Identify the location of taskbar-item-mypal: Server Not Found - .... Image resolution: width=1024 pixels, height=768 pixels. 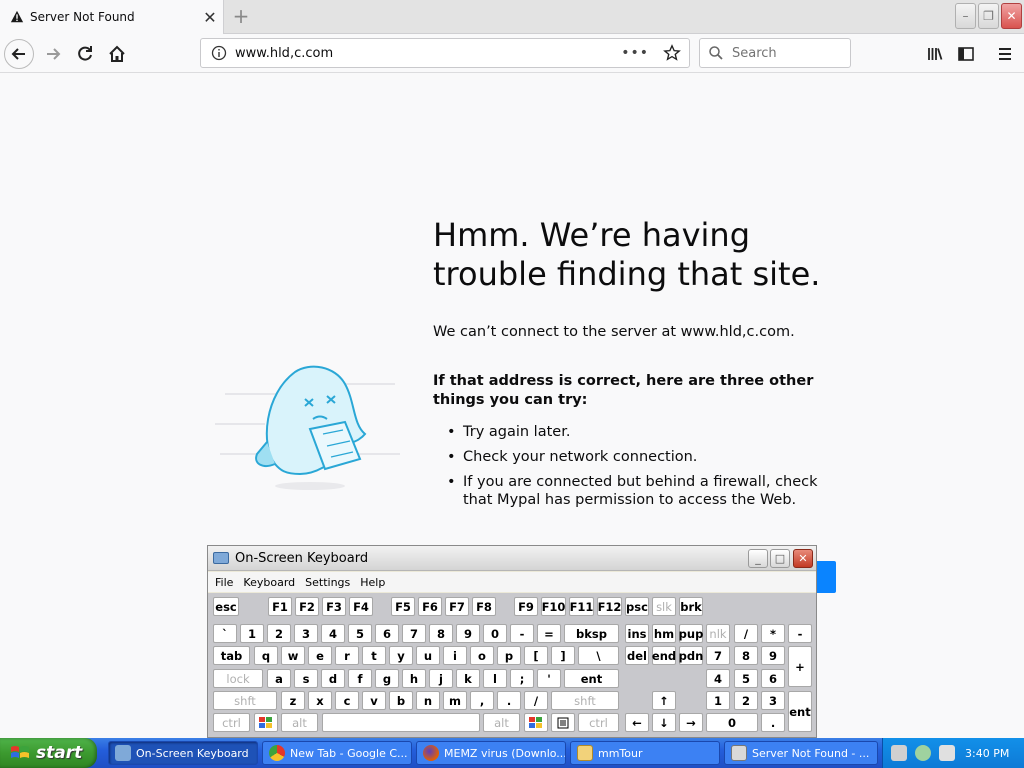
(801, 753).